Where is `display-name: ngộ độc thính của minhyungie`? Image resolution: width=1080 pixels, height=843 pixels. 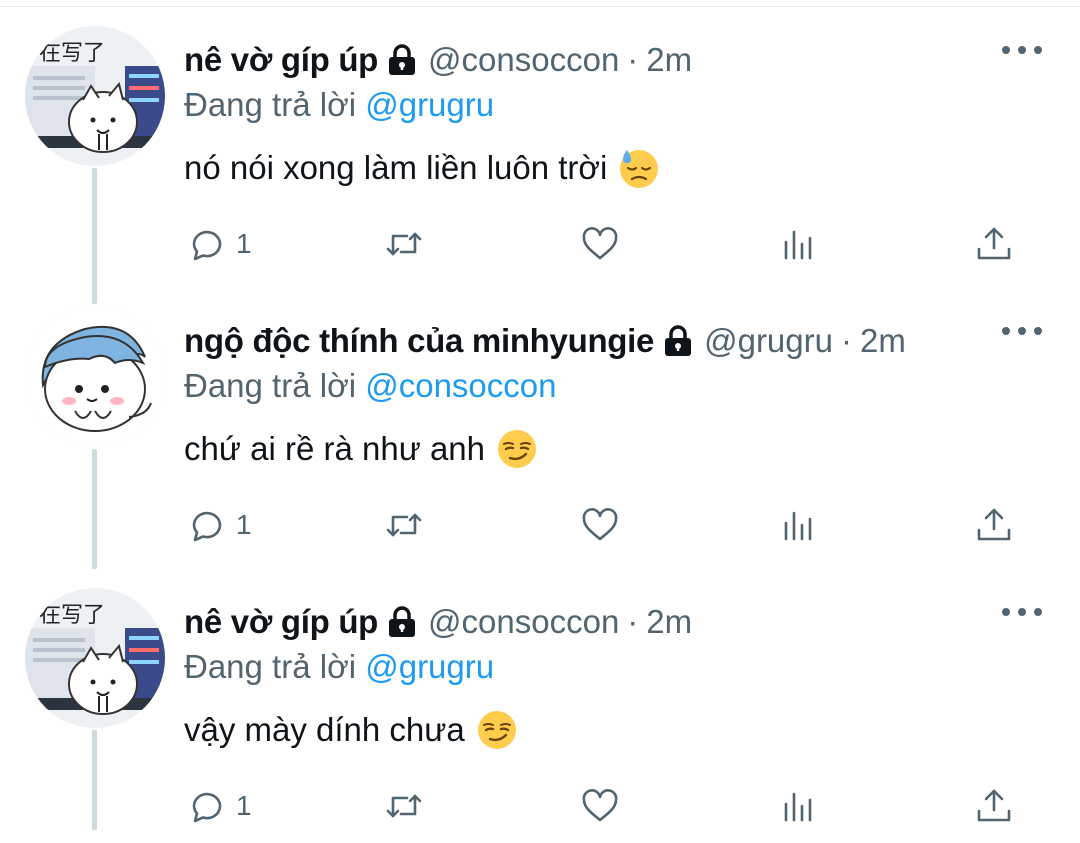 display-name: ngộ độc thính của minhyungie is located at coordinates (419, 341).